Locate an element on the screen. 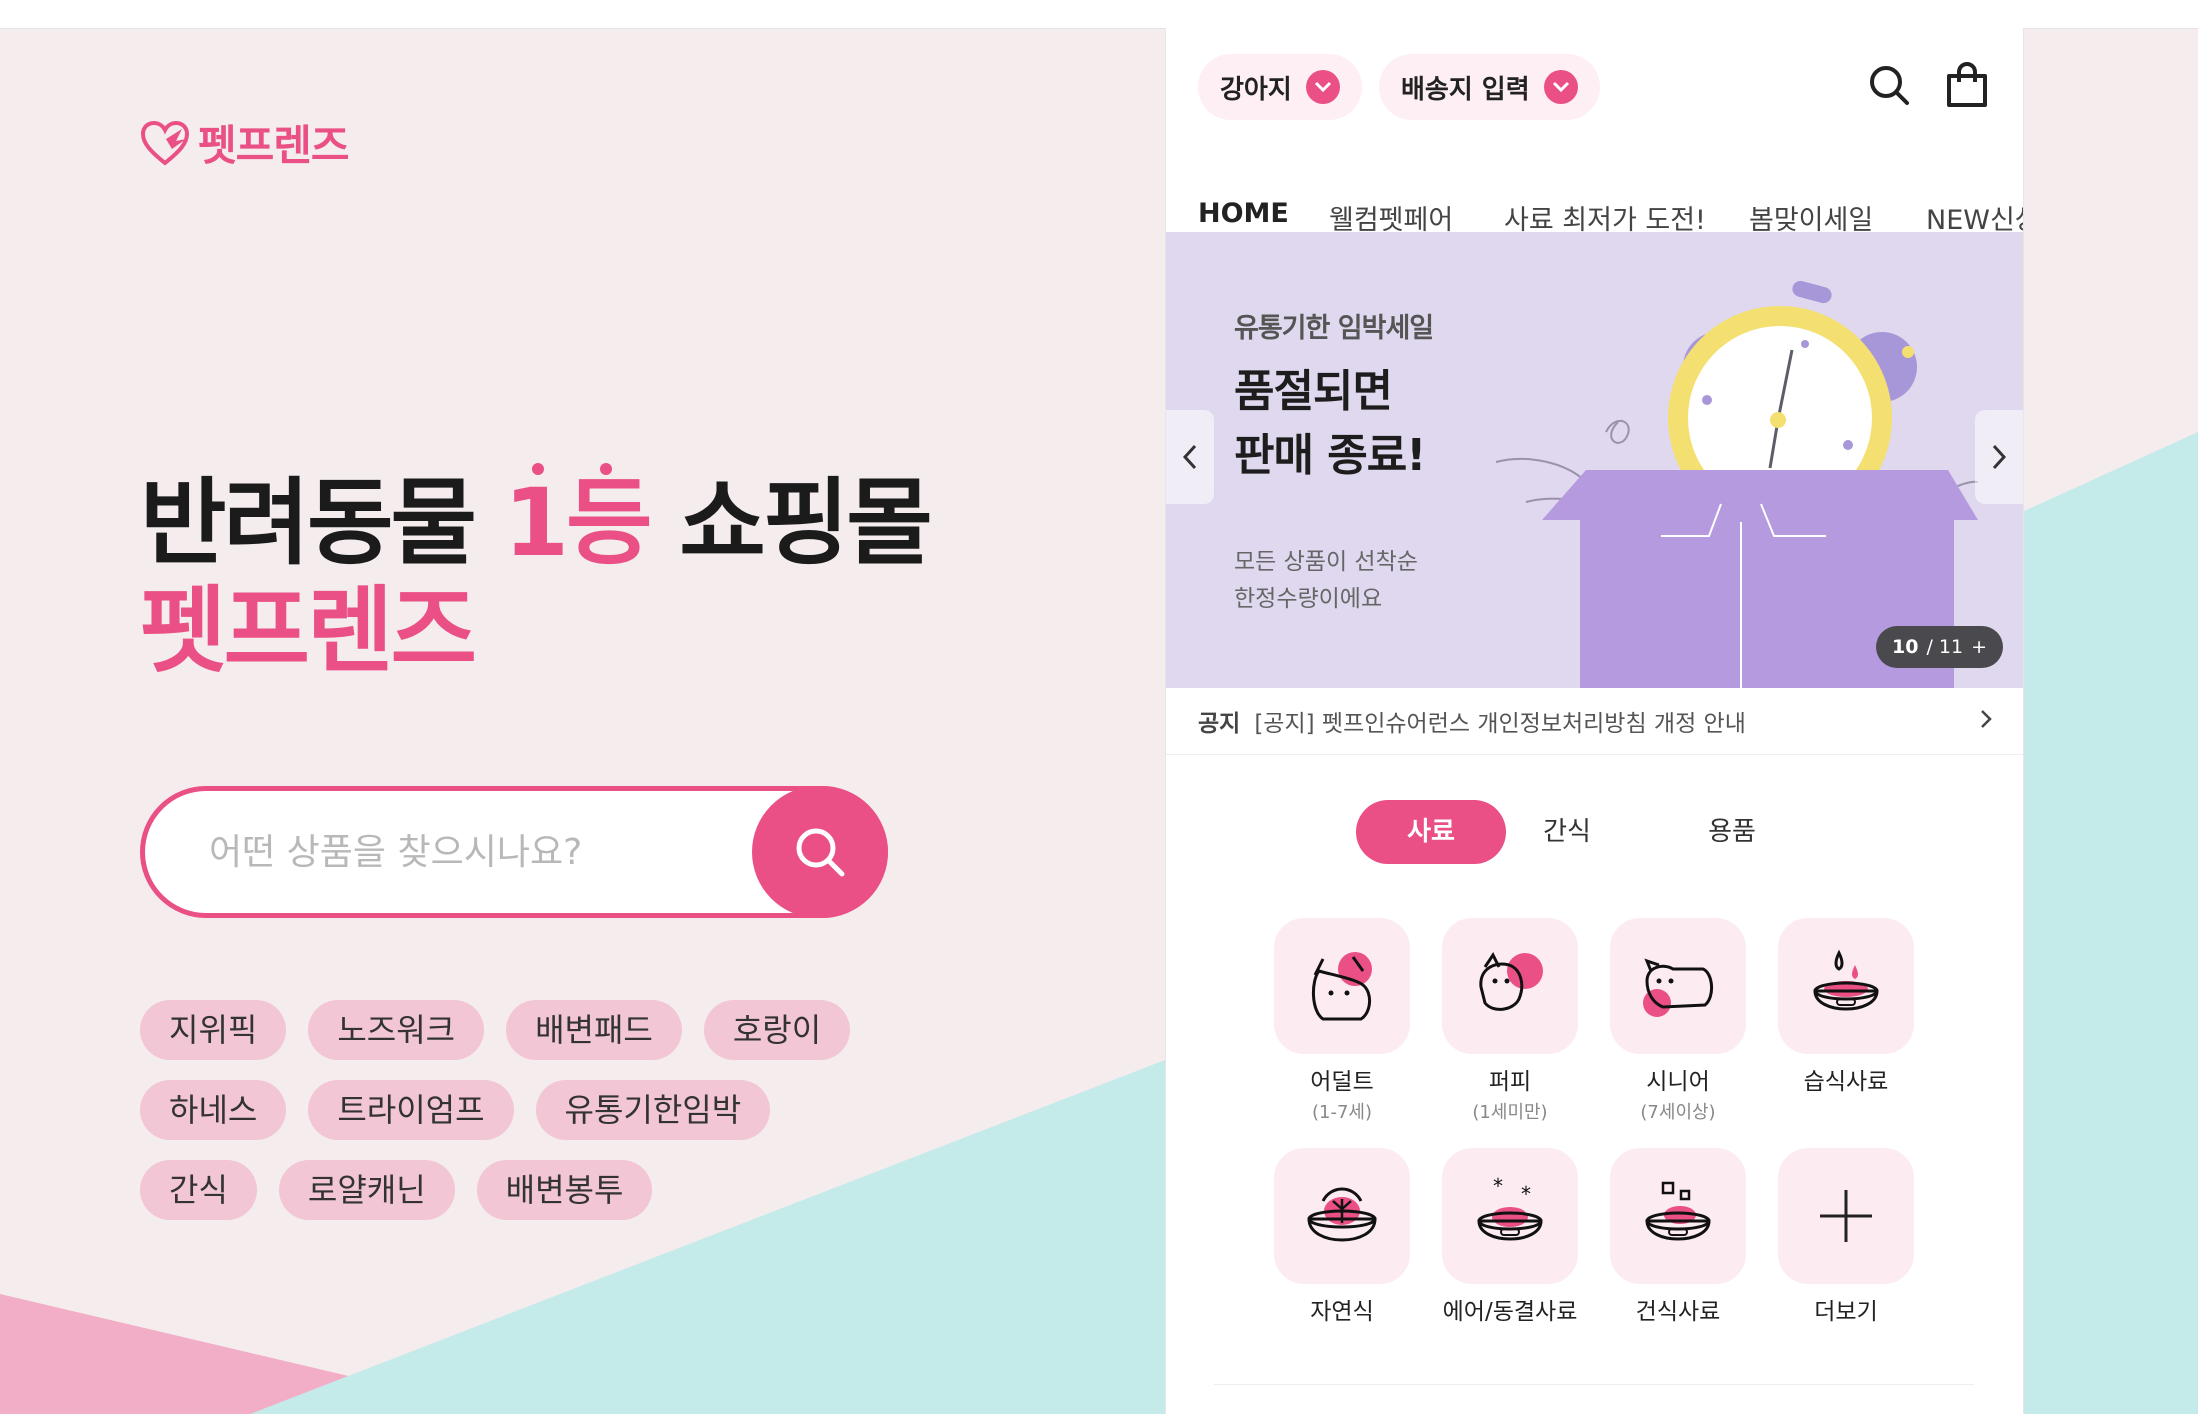 This screenshot has height=1414, width=2198. banner-counter-total: / 11 is located at coordinates (1945, 647).